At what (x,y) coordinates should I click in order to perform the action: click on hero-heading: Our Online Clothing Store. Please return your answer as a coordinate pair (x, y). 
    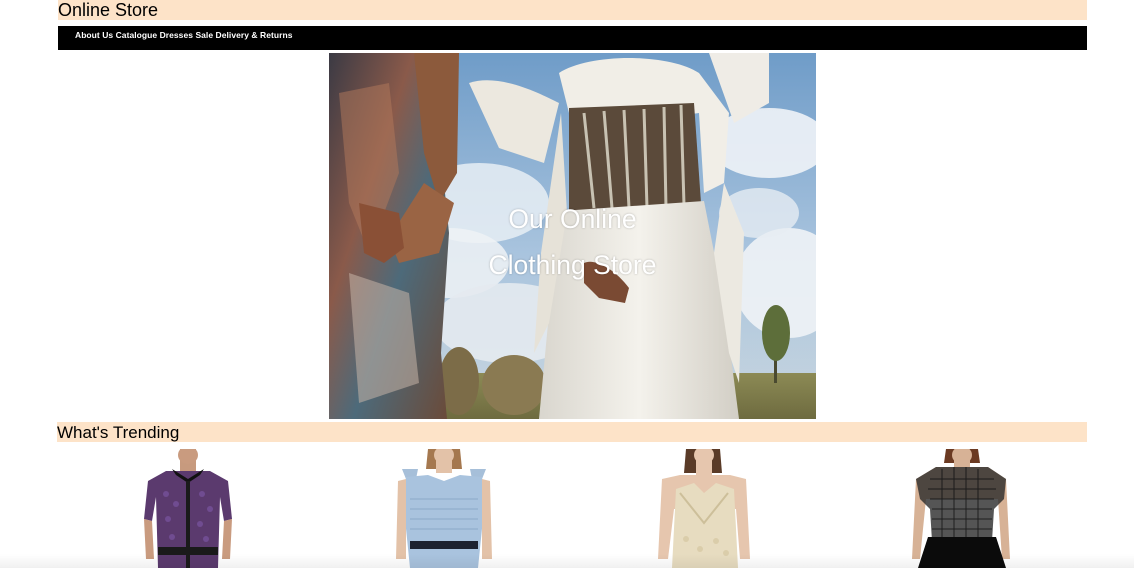
    Looking at the image, I should click on (572, 242).